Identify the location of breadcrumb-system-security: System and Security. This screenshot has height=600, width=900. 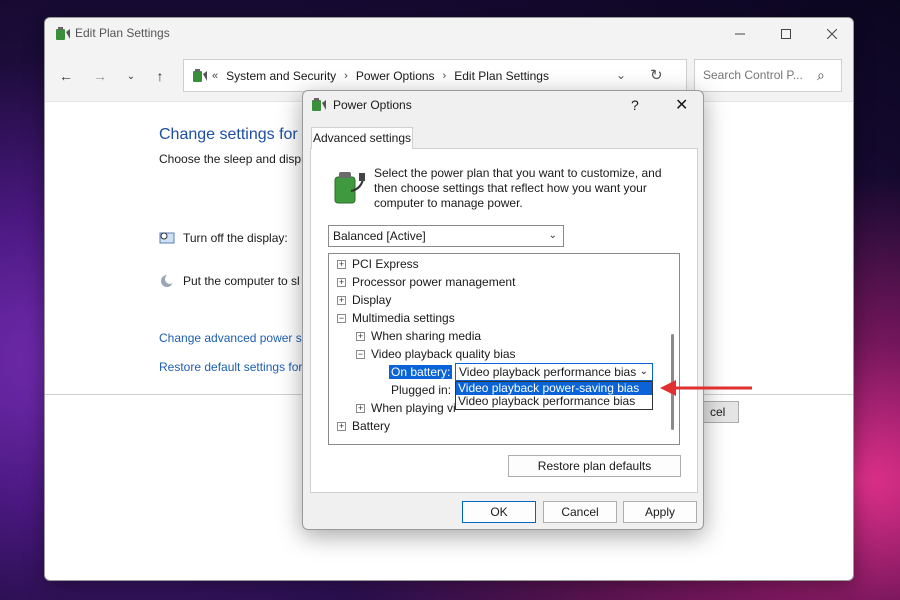
(281, 76).